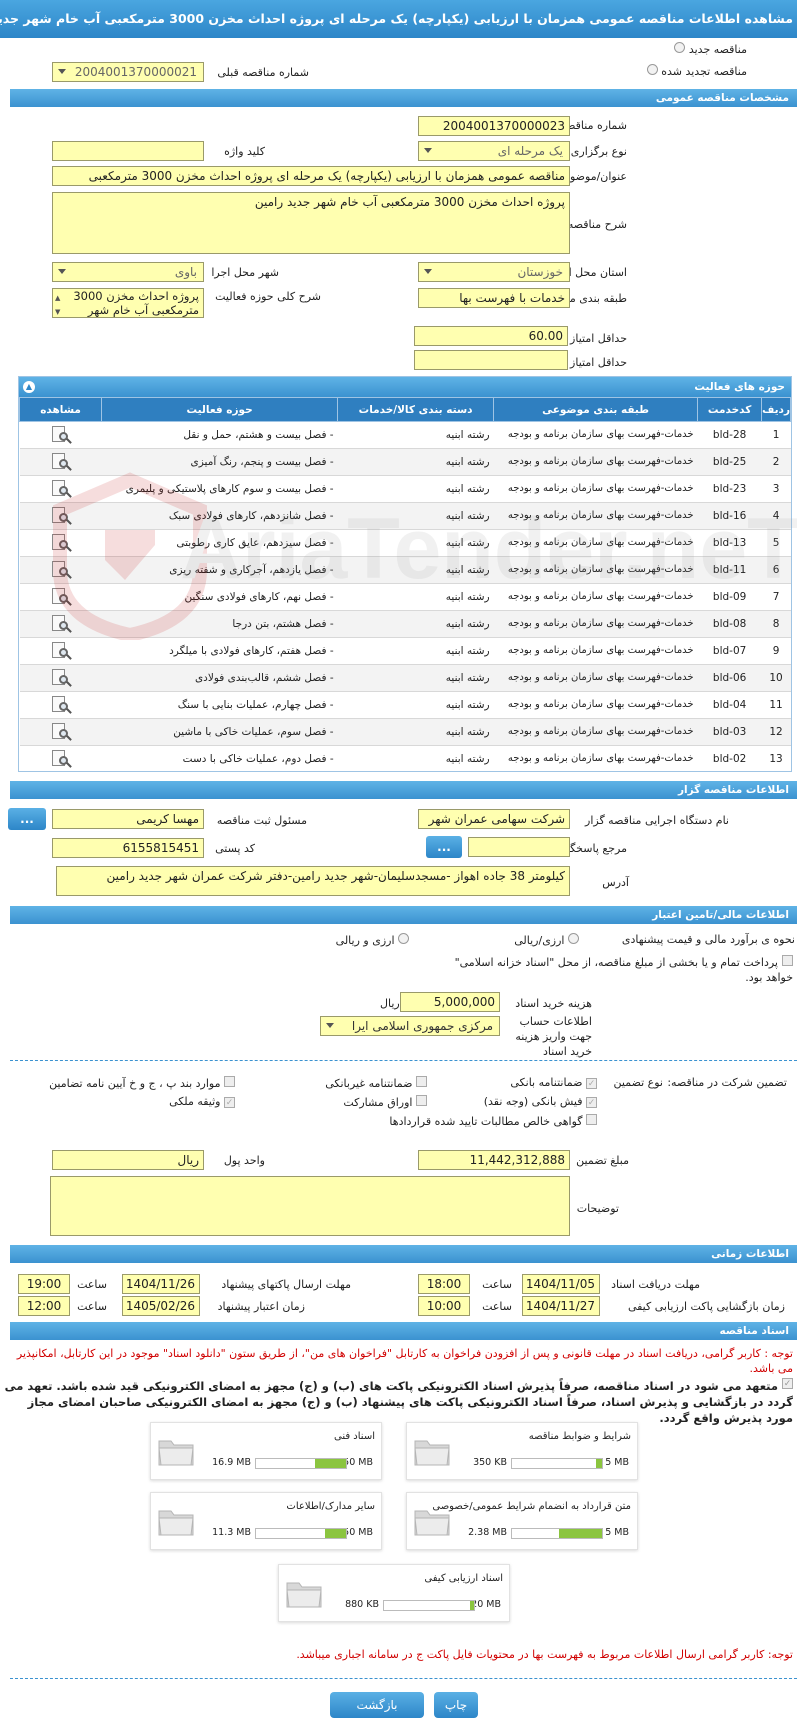 The width and height of the screenshot is (797, 1724). I want to click on province-select: خوزستان, so click(494, 272).